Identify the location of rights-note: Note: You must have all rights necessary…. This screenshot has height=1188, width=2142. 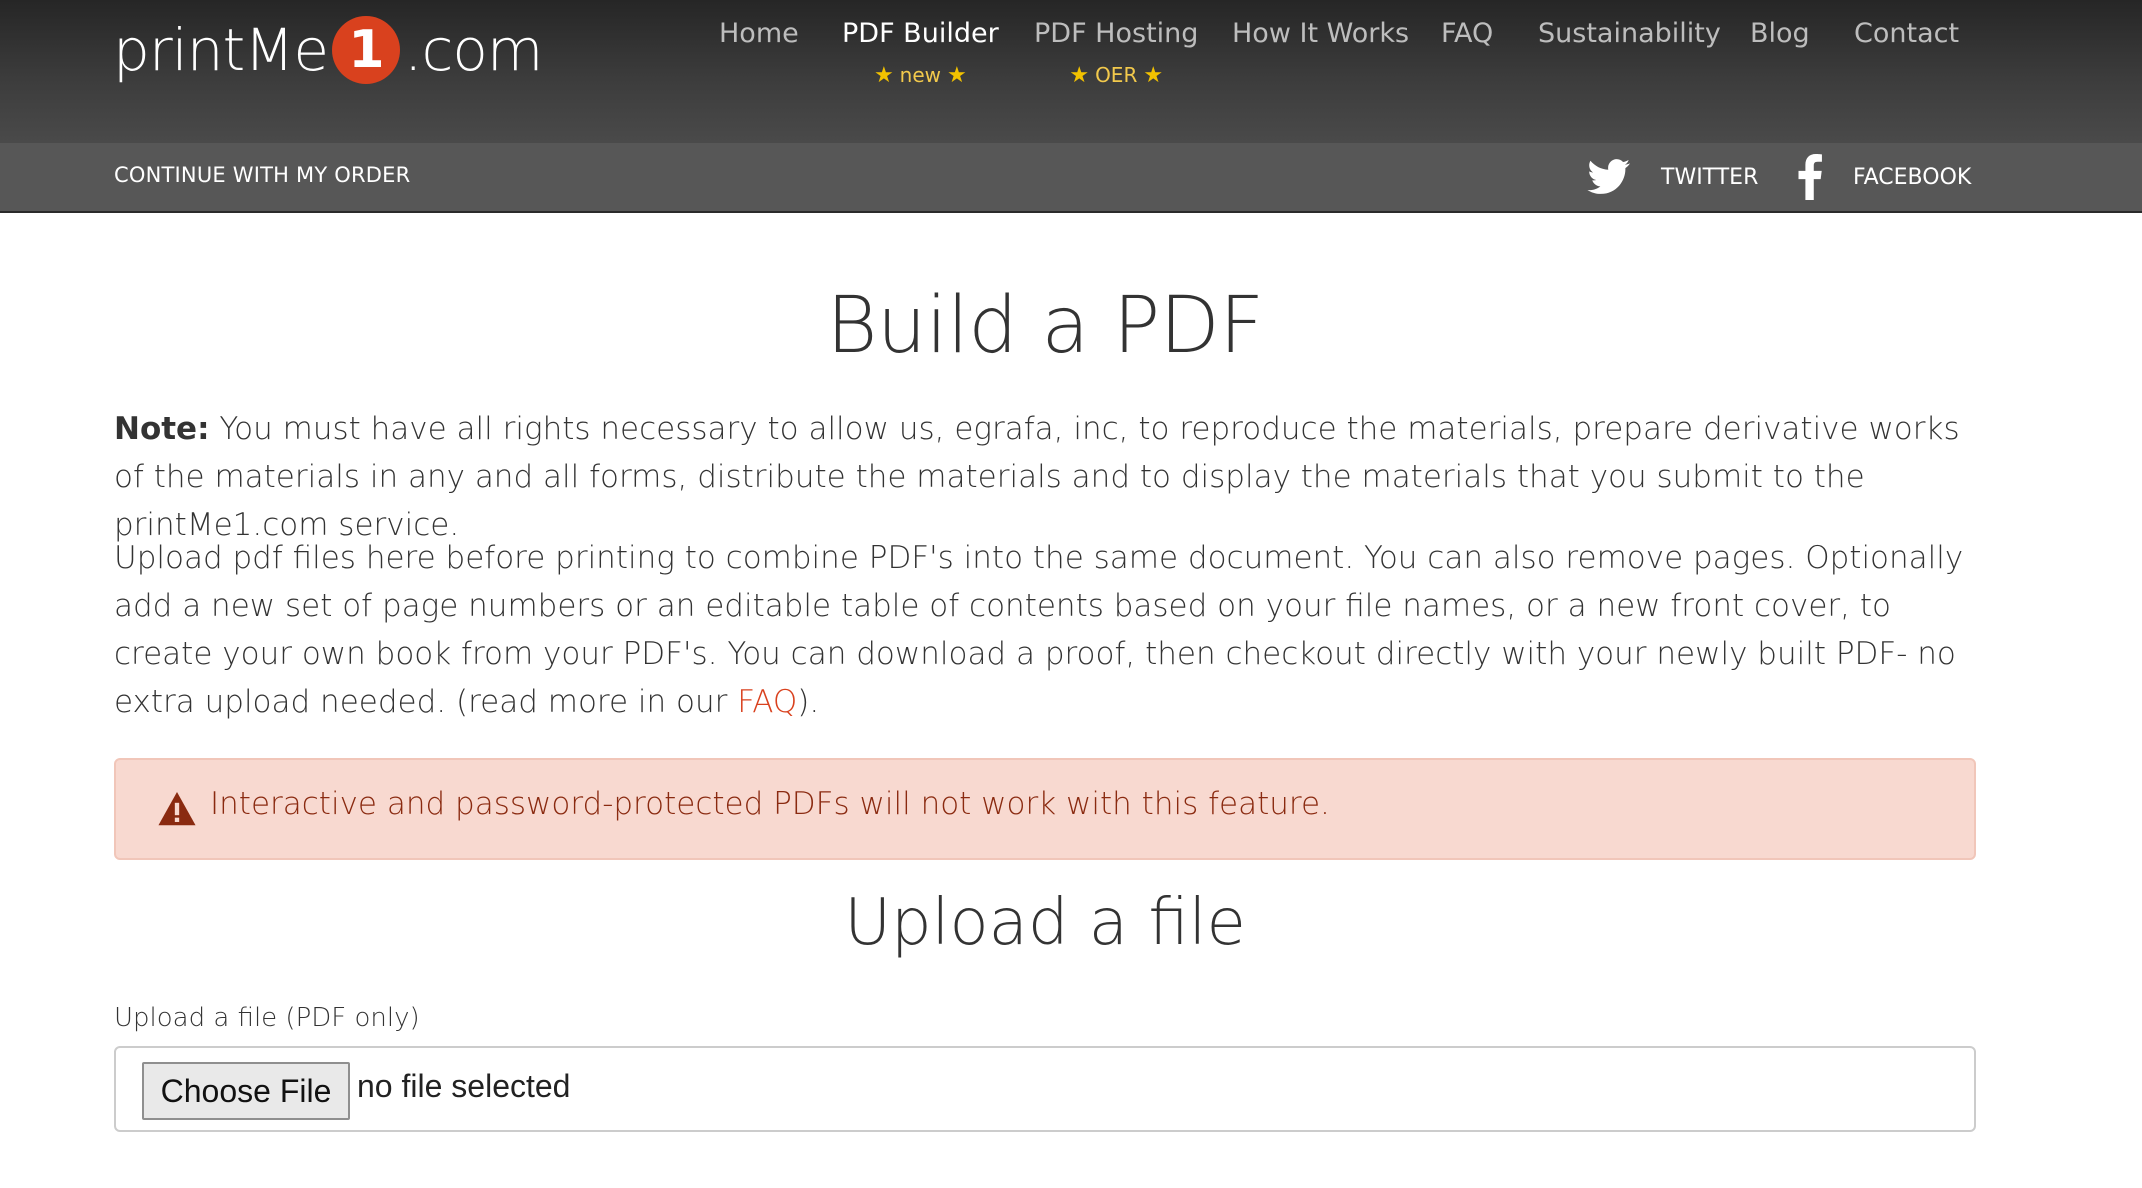
(1045, 477).